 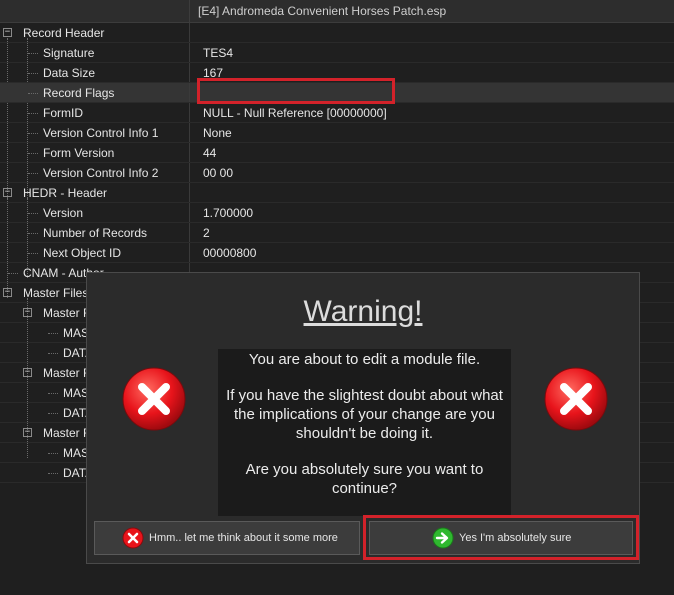 What do you see at coordinates (337, 253) in the screenshot?
I see `tree-row: Next Object ID 00000800` at bounding box center [337, 253].